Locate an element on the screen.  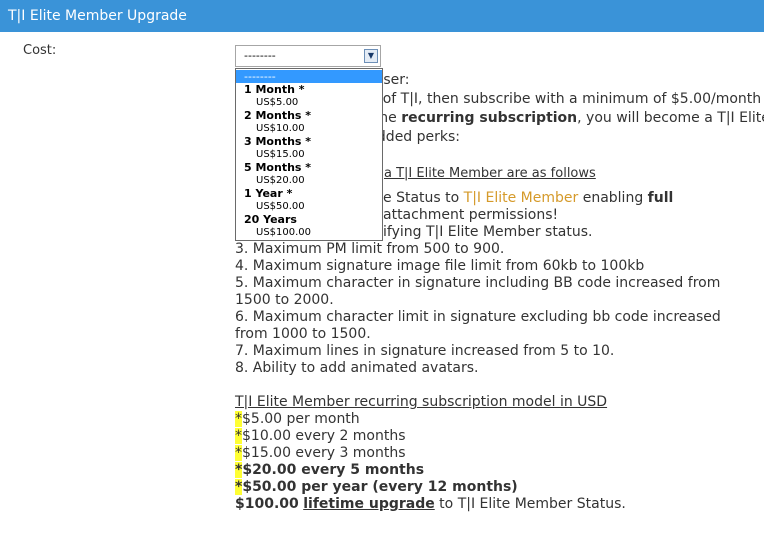
perk-item-1-cont: attachment permissions! is located at coordinates (471, 215).